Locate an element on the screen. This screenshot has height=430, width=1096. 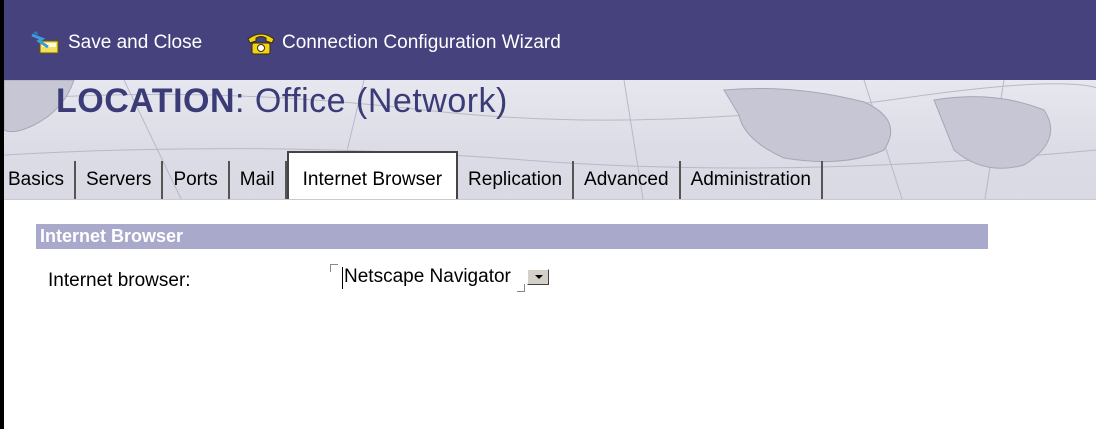
tab-servers: Servers is located at coordinates (120, 180).